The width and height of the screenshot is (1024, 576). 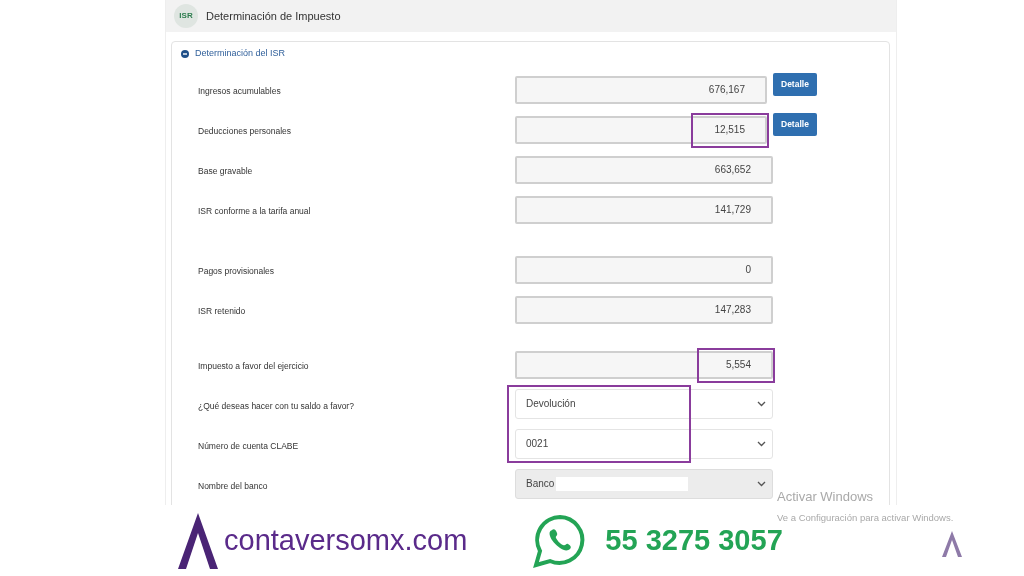 I want to click on field-label: ¿Qué deseas hacer con tu saldo a favor?, so click(x=276, y=406).